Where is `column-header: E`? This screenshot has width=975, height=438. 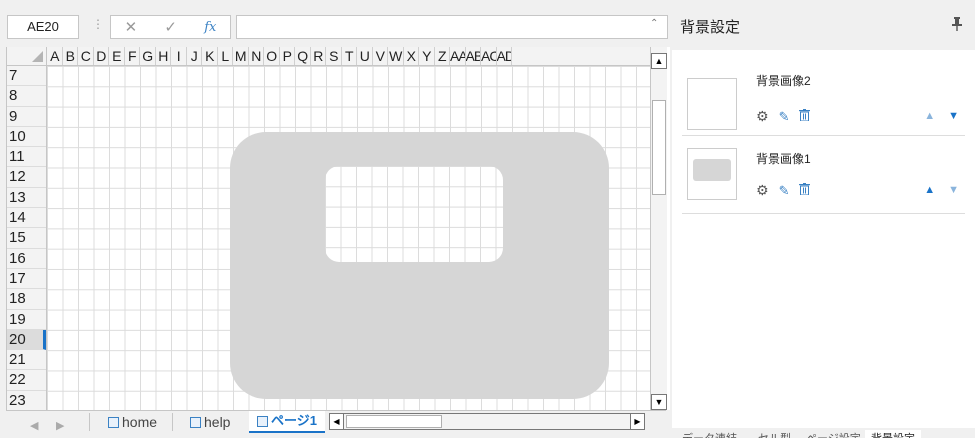
column-header: E is located at coordinates (117, 56).